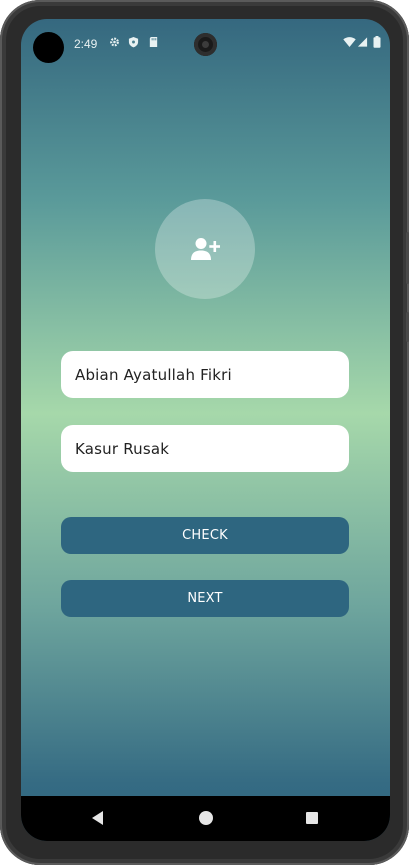  I want to click on status-time: 2:49, so click(86, 44).